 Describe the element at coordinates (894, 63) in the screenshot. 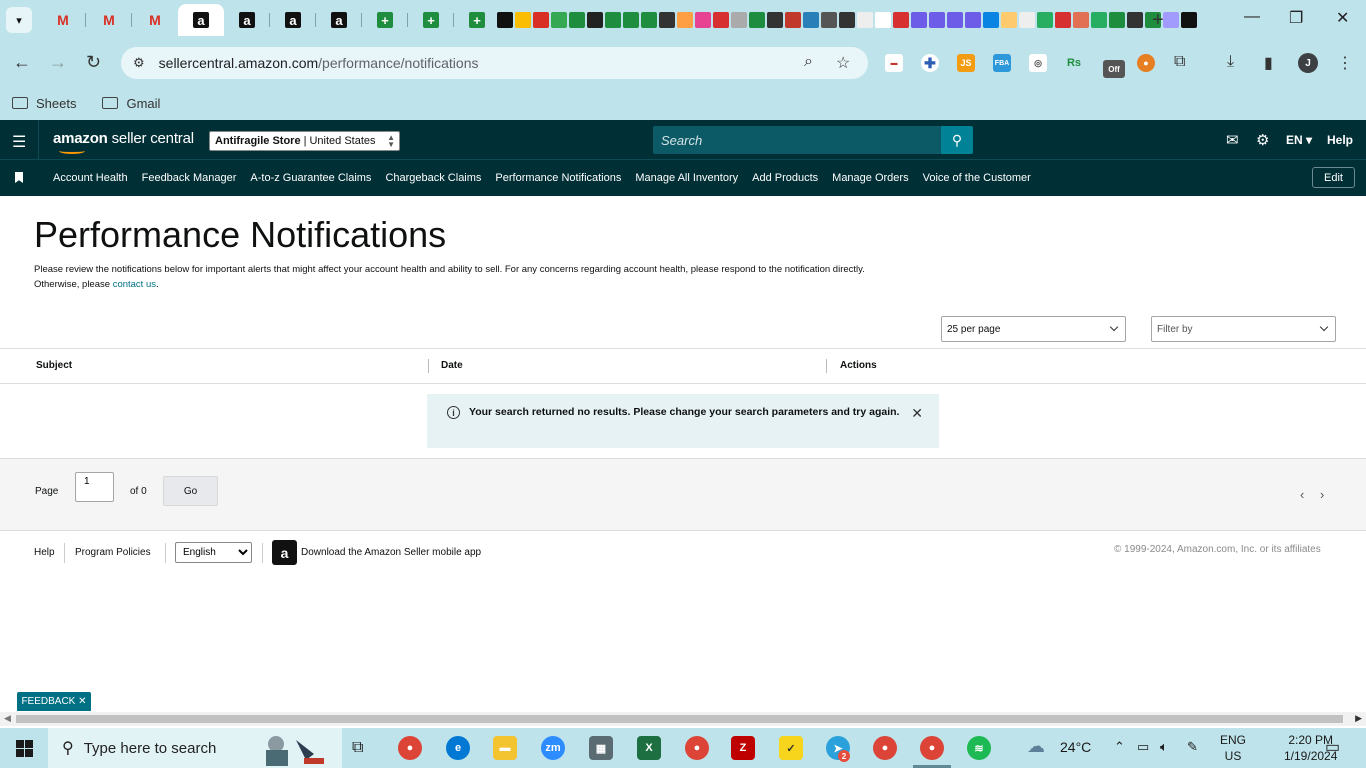

I see `extension-icon: ▬` at that location.